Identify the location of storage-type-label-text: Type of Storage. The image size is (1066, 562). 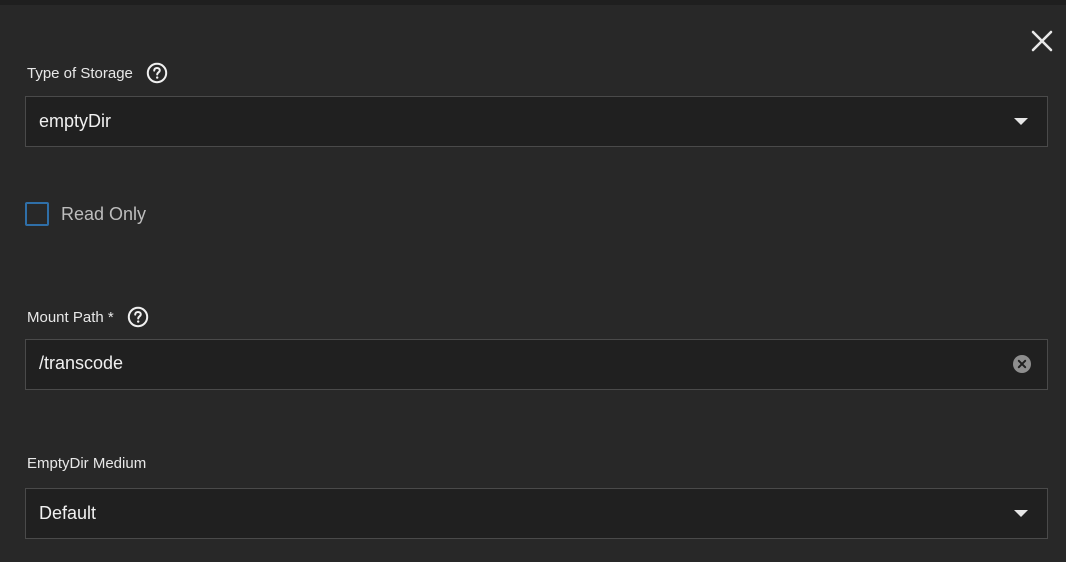
(80, 73).